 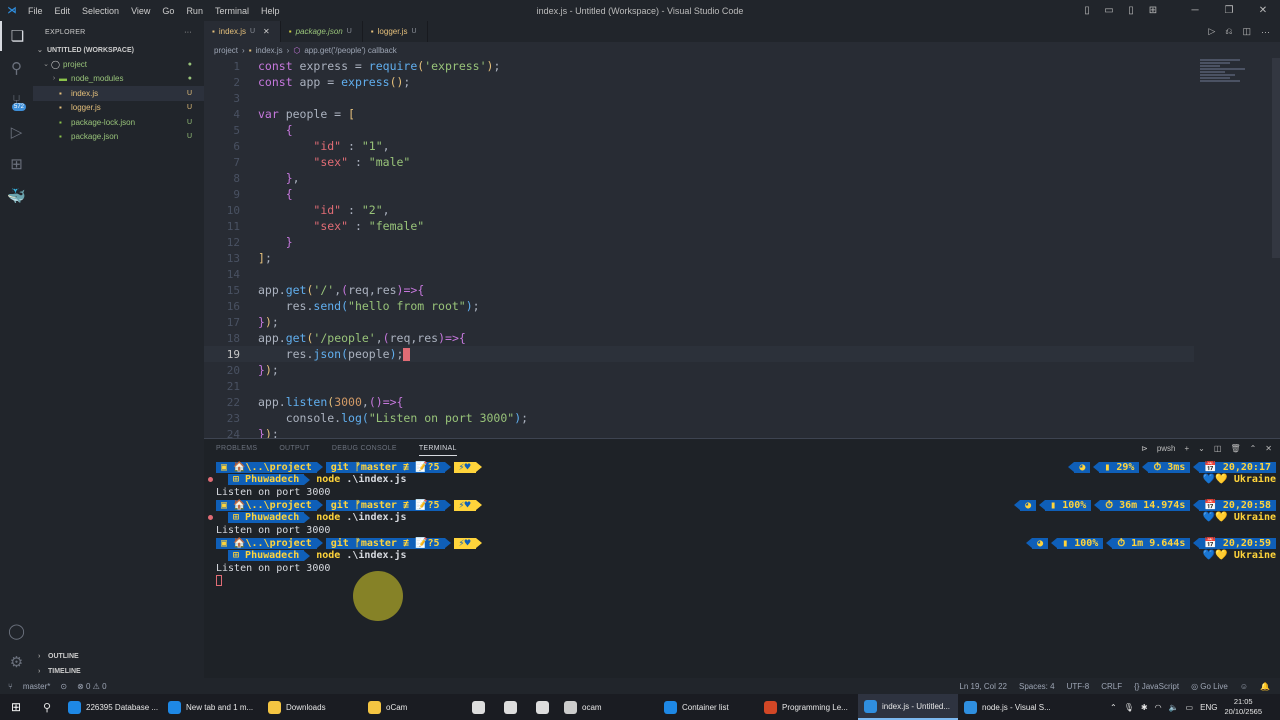 What do you see at coordinates (708, 707) in the screenshot?
I see `taskbar-app: Container list` at bounding box center [708, 707].